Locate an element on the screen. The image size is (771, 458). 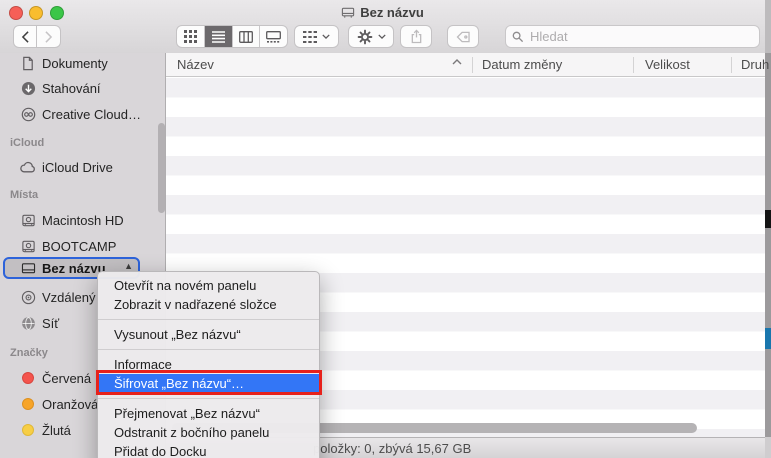
sidebar-item-label: Dokumenty is located at coordinates (75, 63).